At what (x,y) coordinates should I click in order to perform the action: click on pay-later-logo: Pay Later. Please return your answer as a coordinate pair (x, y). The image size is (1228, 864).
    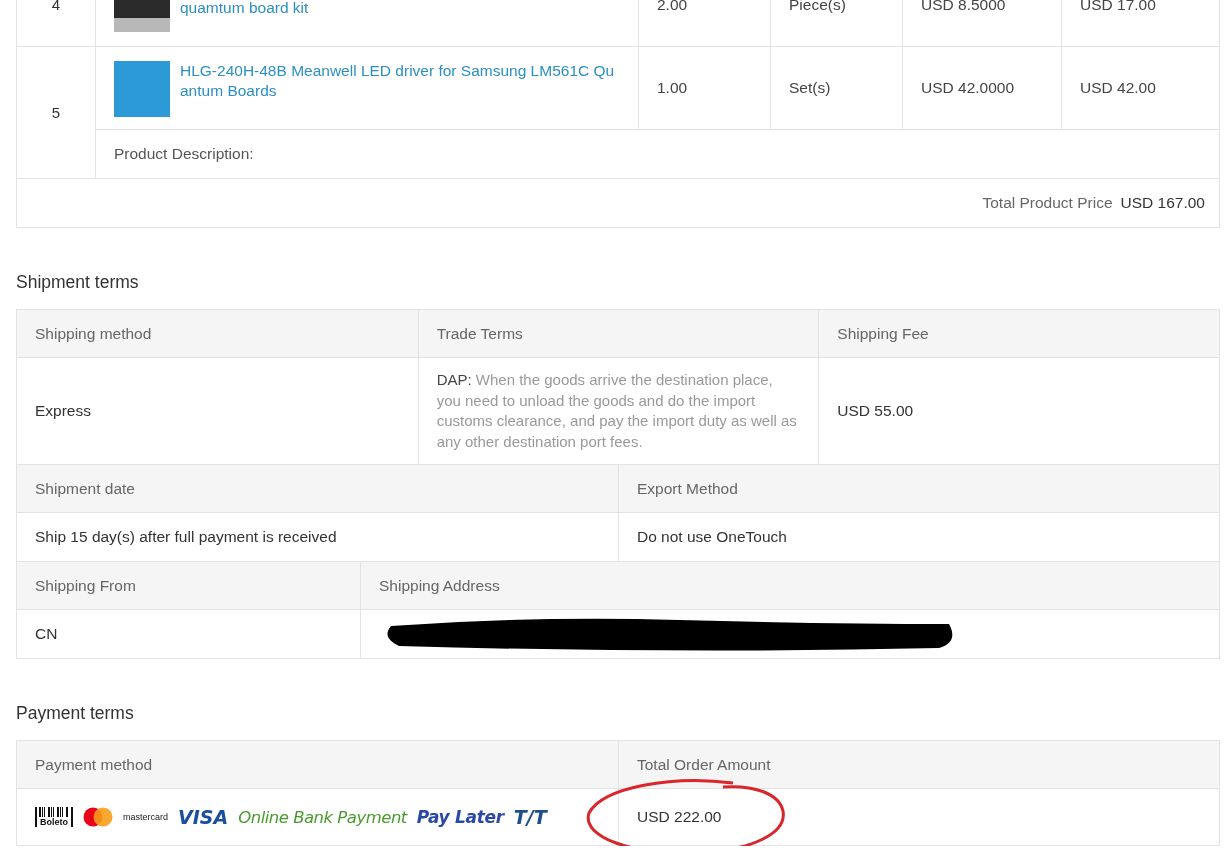
    Looking at the image, I should click on (460, 817).